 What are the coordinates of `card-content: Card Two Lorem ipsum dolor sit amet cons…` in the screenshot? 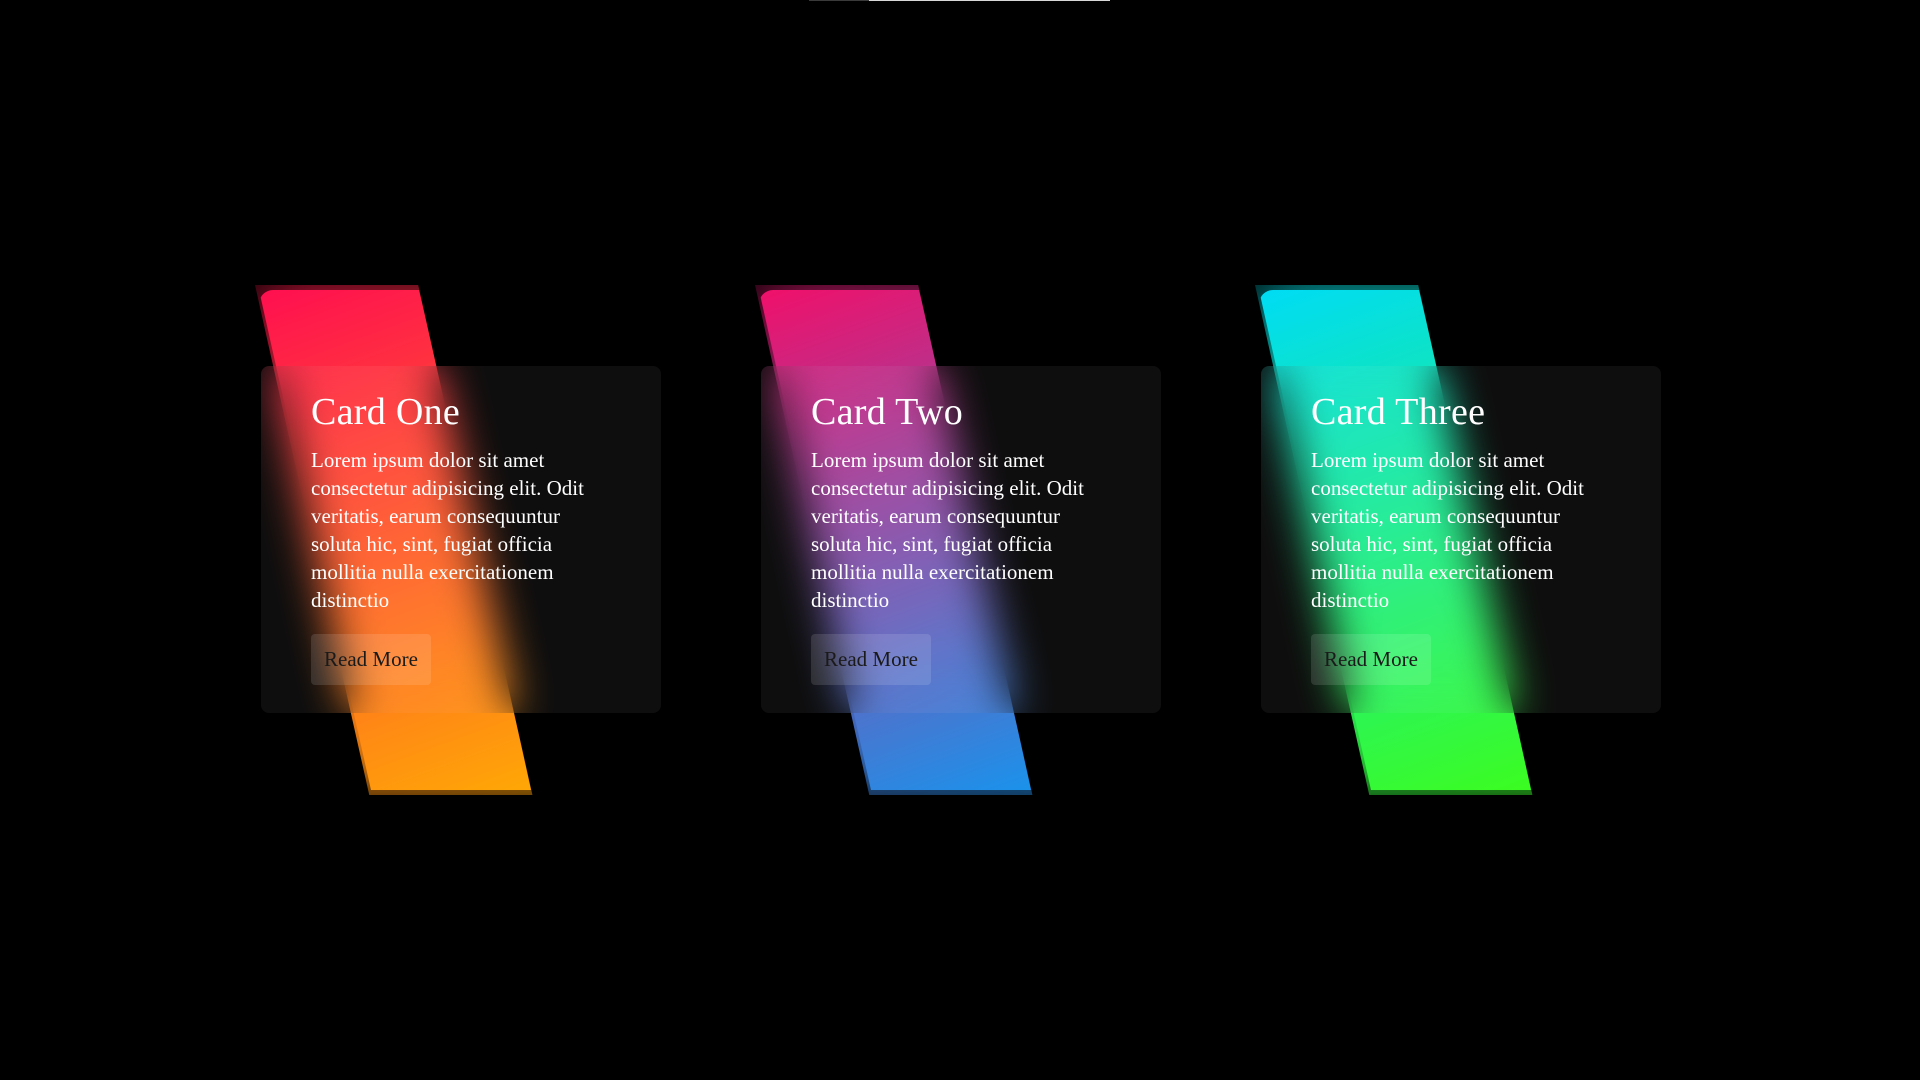 It's located at (961, 537).